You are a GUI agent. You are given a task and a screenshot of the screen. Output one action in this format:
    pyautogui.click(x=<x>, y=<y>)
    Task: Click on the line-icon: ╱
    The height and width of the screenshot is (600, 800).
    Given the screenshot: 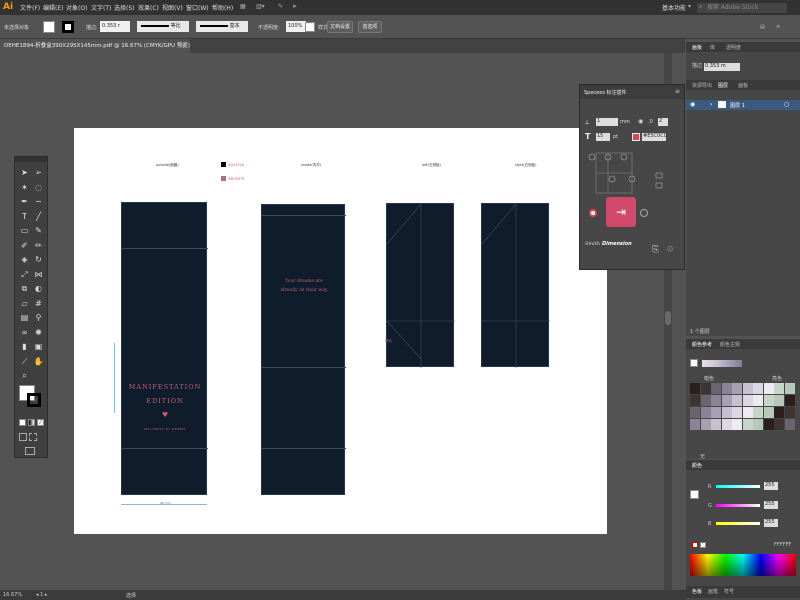 What is the action you would take?
    pyautogui.click(x=38, y=216)
    